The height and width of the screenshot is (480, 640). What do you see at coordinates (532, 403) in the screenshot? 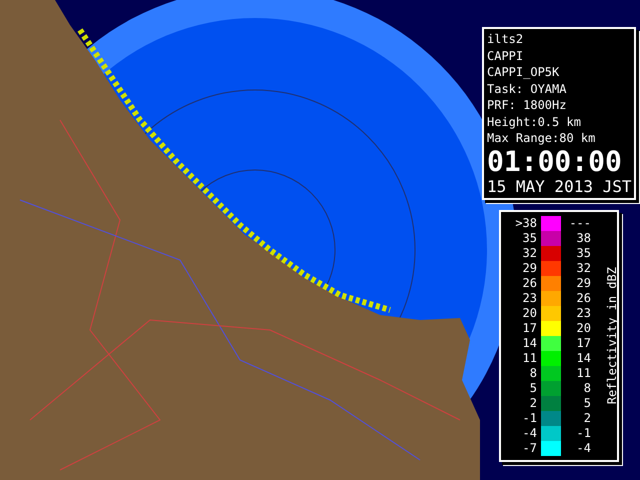
I see `legend-low-value: 2` at bounding box center [532, 403].